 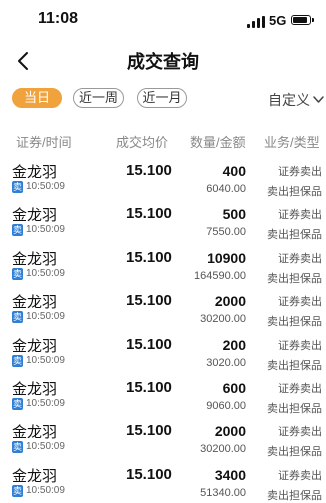 What do you see at coordinates (220, 275) in the screenshot?
I see `trade-amount: 164590.00` at bounding box center [220, 275].